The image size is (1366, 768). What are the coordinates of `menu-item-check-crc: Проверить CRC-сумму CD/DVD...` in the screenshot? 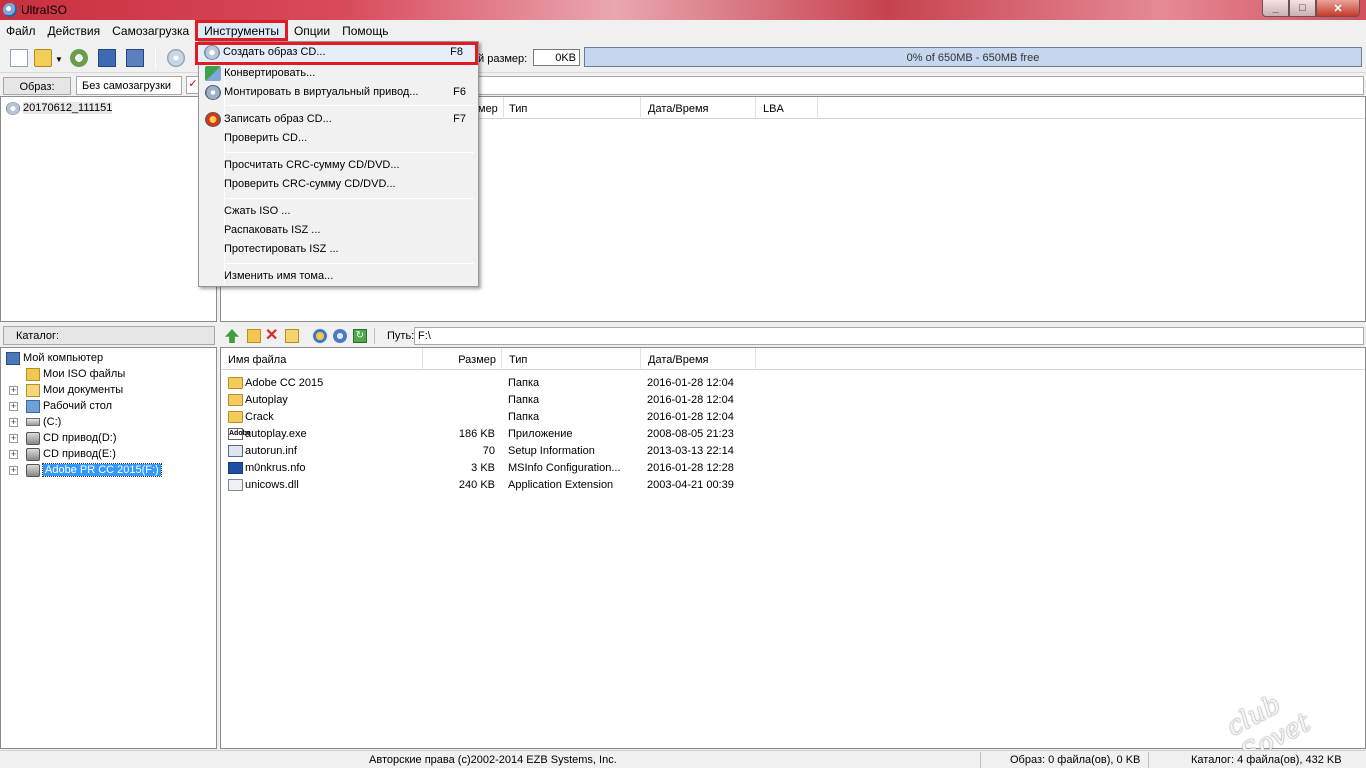 It's located at (338, 184).